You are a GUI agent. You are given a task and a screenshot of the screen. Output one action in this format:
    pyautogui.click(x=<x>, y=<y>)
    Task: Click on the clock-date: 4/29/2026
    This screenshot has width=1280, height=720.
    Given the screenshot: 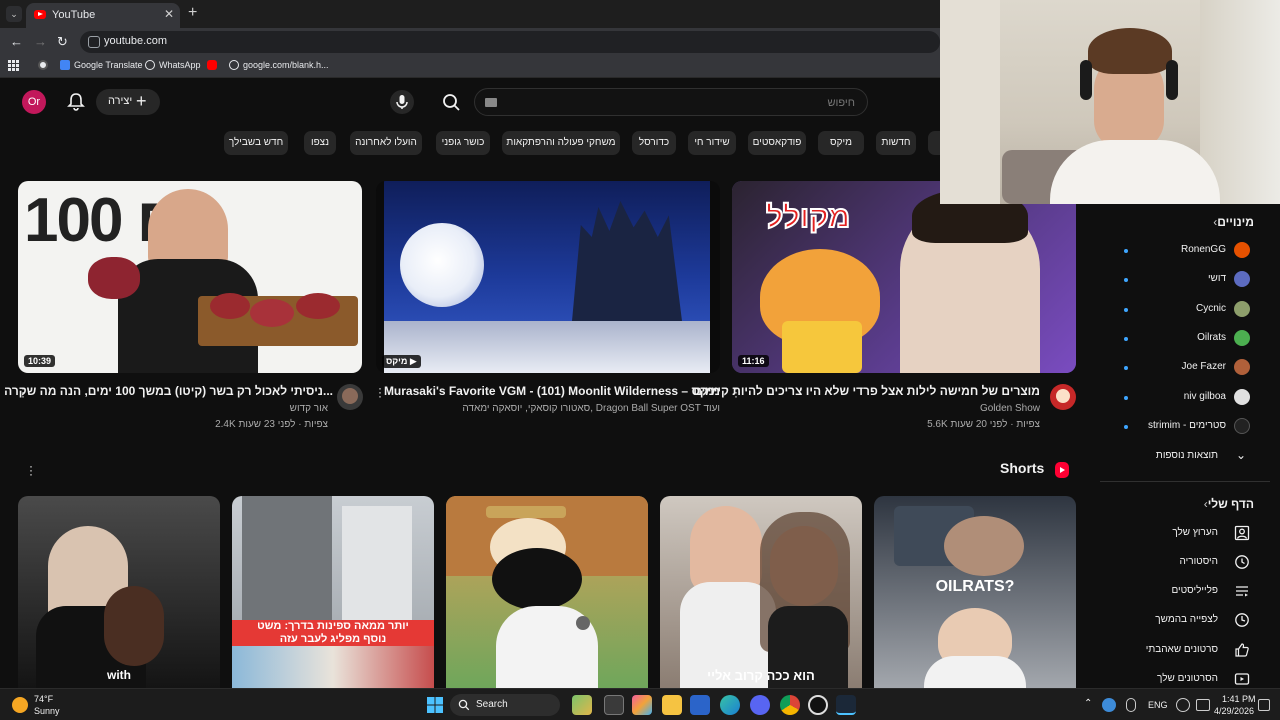 What is the action you would take?
    pyautogui.click(x=1234, y=711)
    